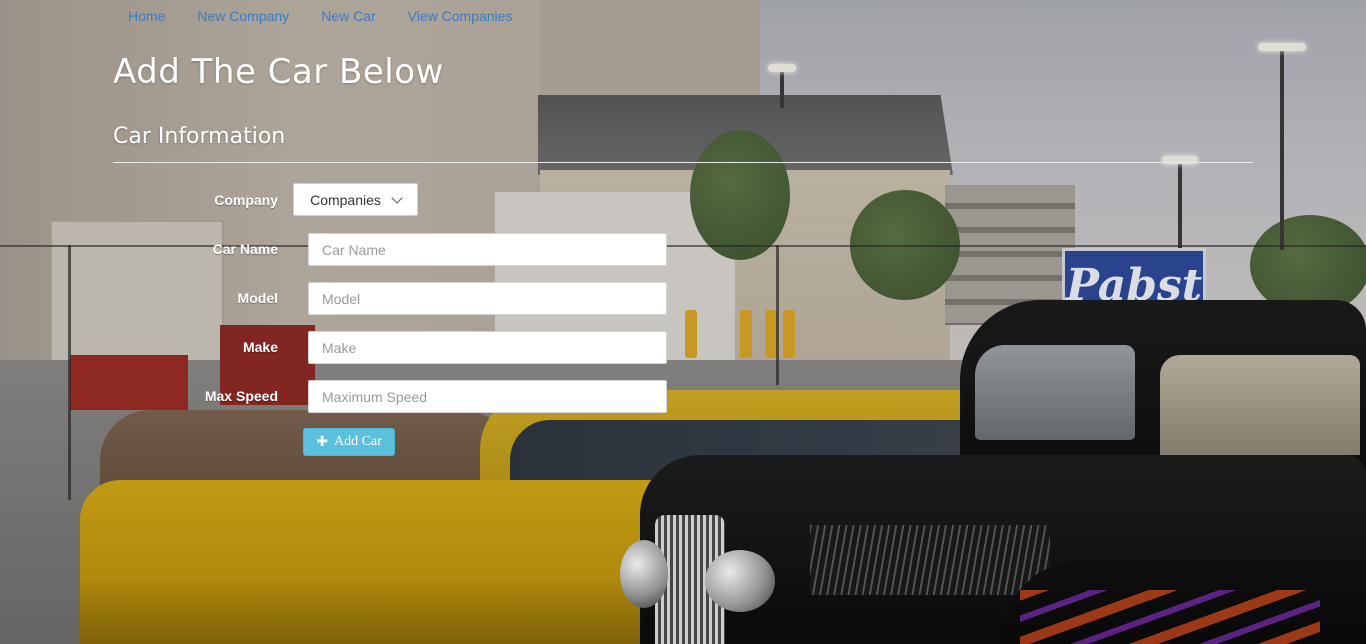  I want to click on plus-icon: ✚, so click(322, 442).